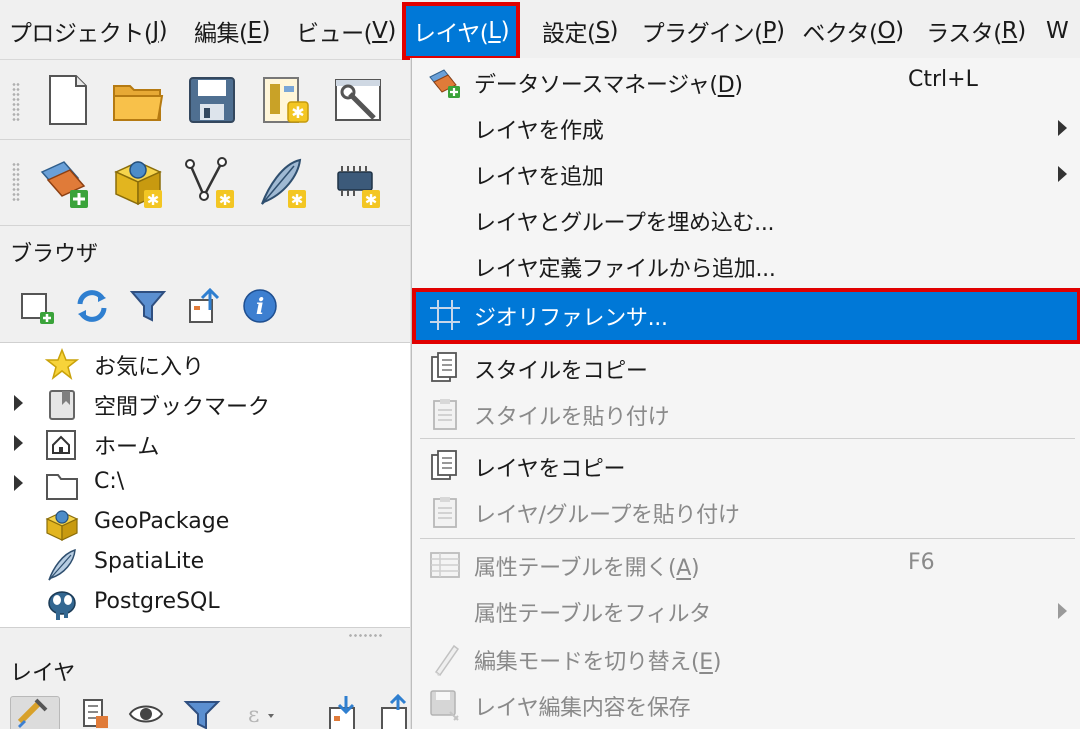  I want to click on add-group-icon, so click(94, 710).